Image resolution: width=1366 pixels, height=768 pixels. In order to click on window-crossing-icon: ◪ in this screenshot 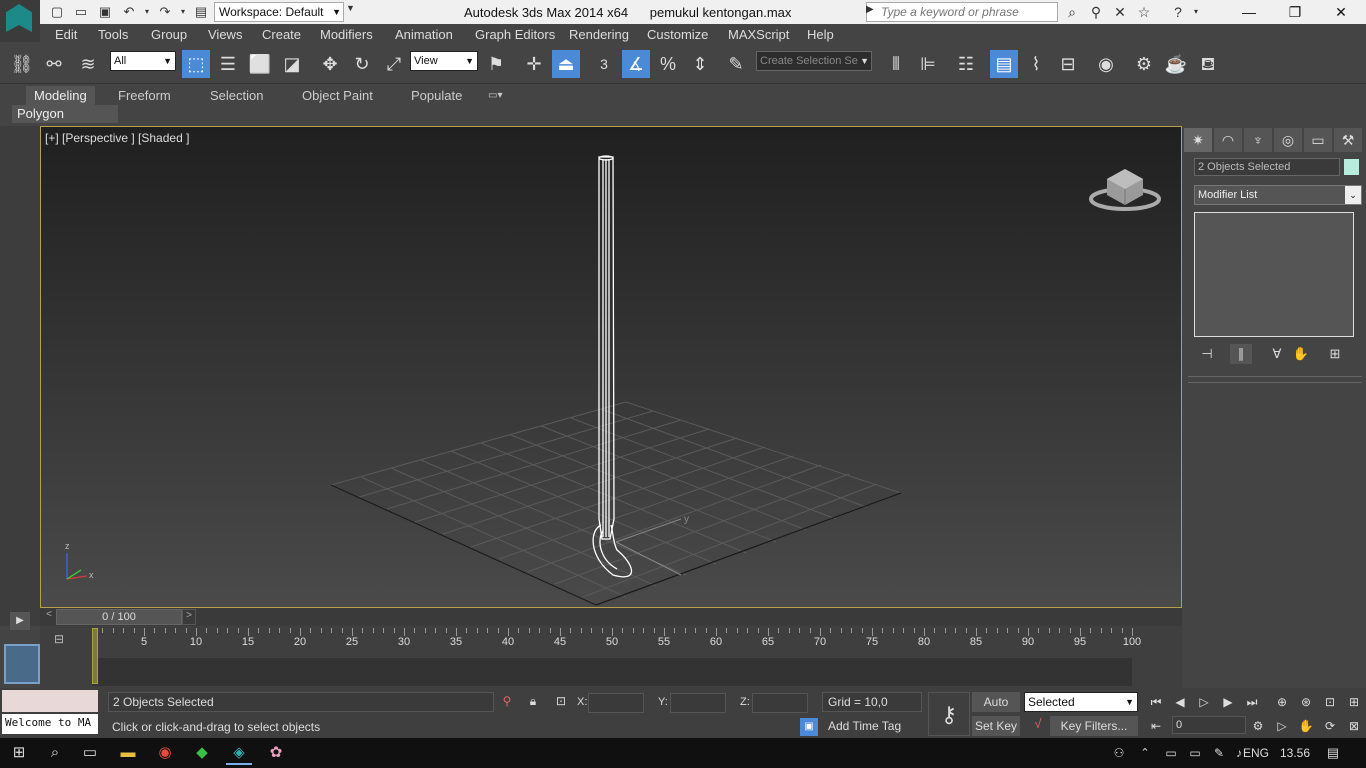, I will do `click(292, 64)`.